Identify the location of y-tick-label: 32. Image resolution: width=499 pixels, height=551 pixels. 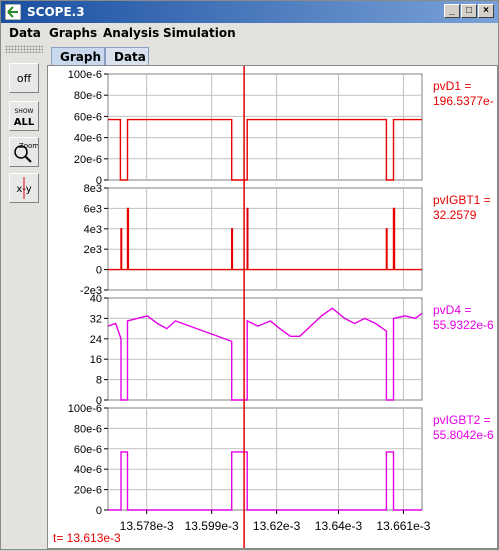
(96, 319).